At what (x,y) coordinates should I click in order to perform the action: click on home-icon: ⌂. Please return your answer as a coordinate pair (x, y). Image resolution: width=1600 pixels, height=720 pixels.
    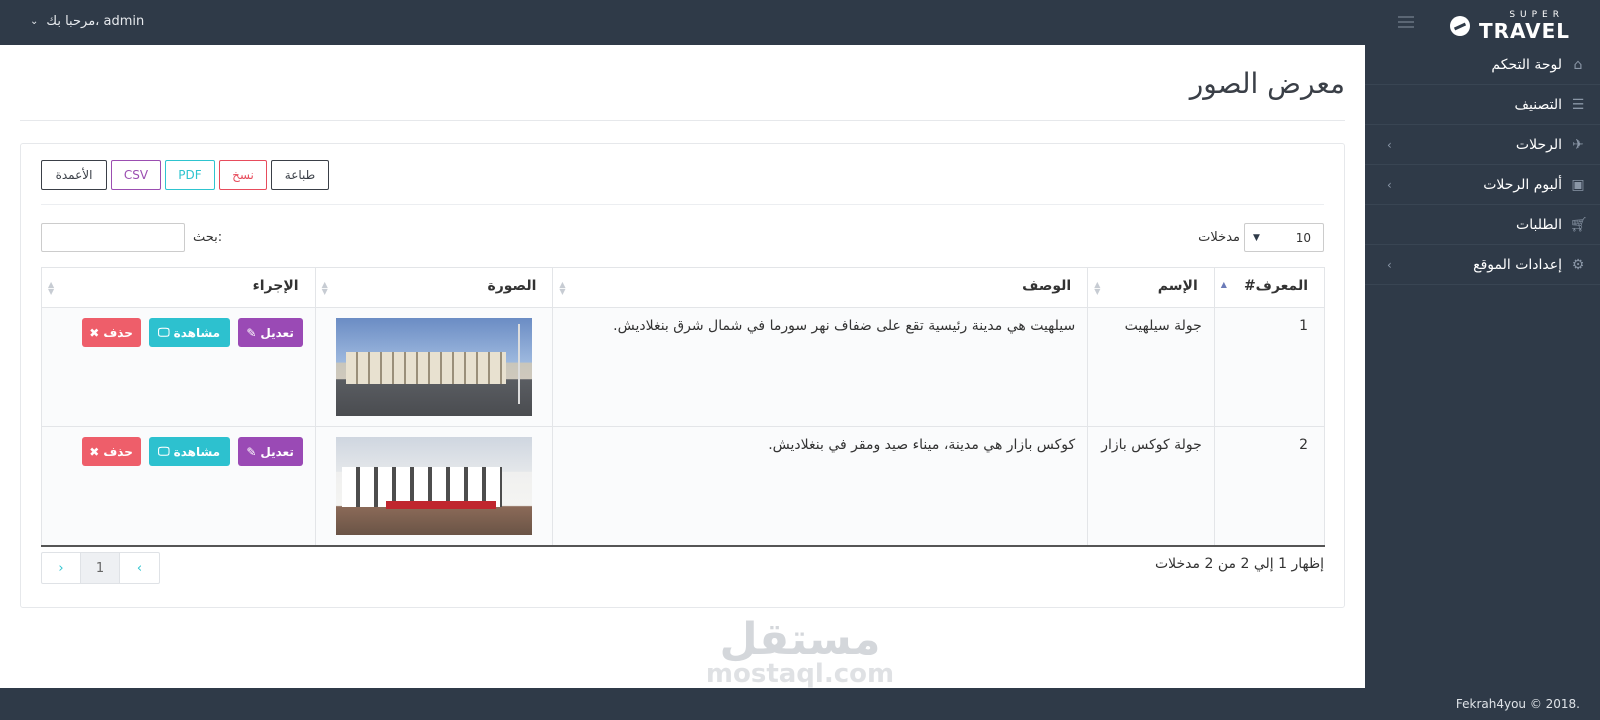
    Looking at the image, I should click on (1578, 64).